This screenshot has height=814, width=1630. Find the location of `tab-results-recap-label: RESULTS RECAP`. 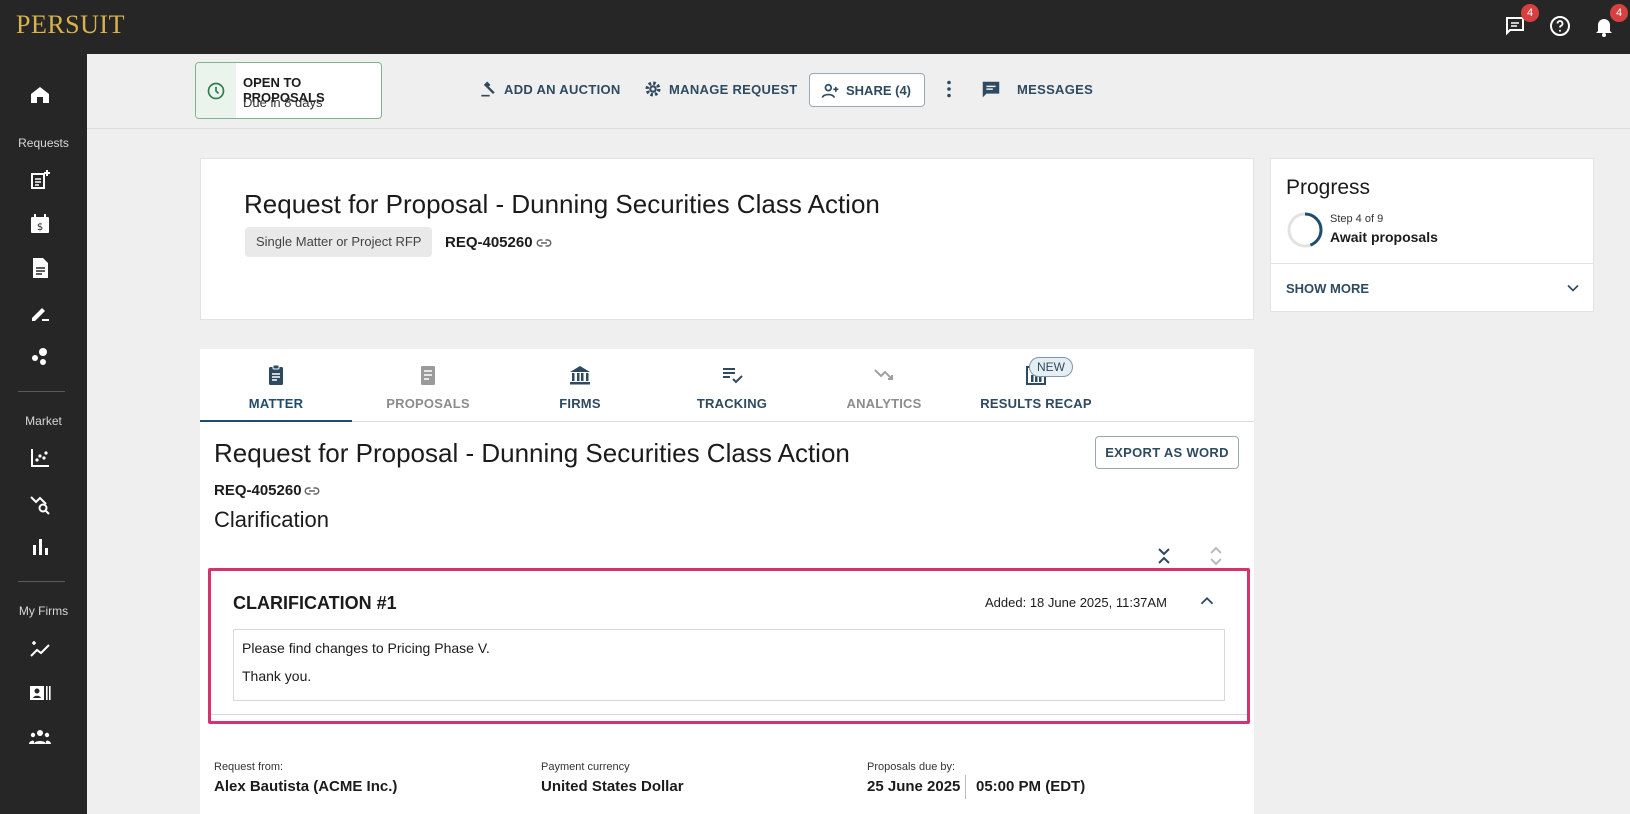

tab-results-recap-label: RESULTS RECAP is located at coordinates (1036, 403).